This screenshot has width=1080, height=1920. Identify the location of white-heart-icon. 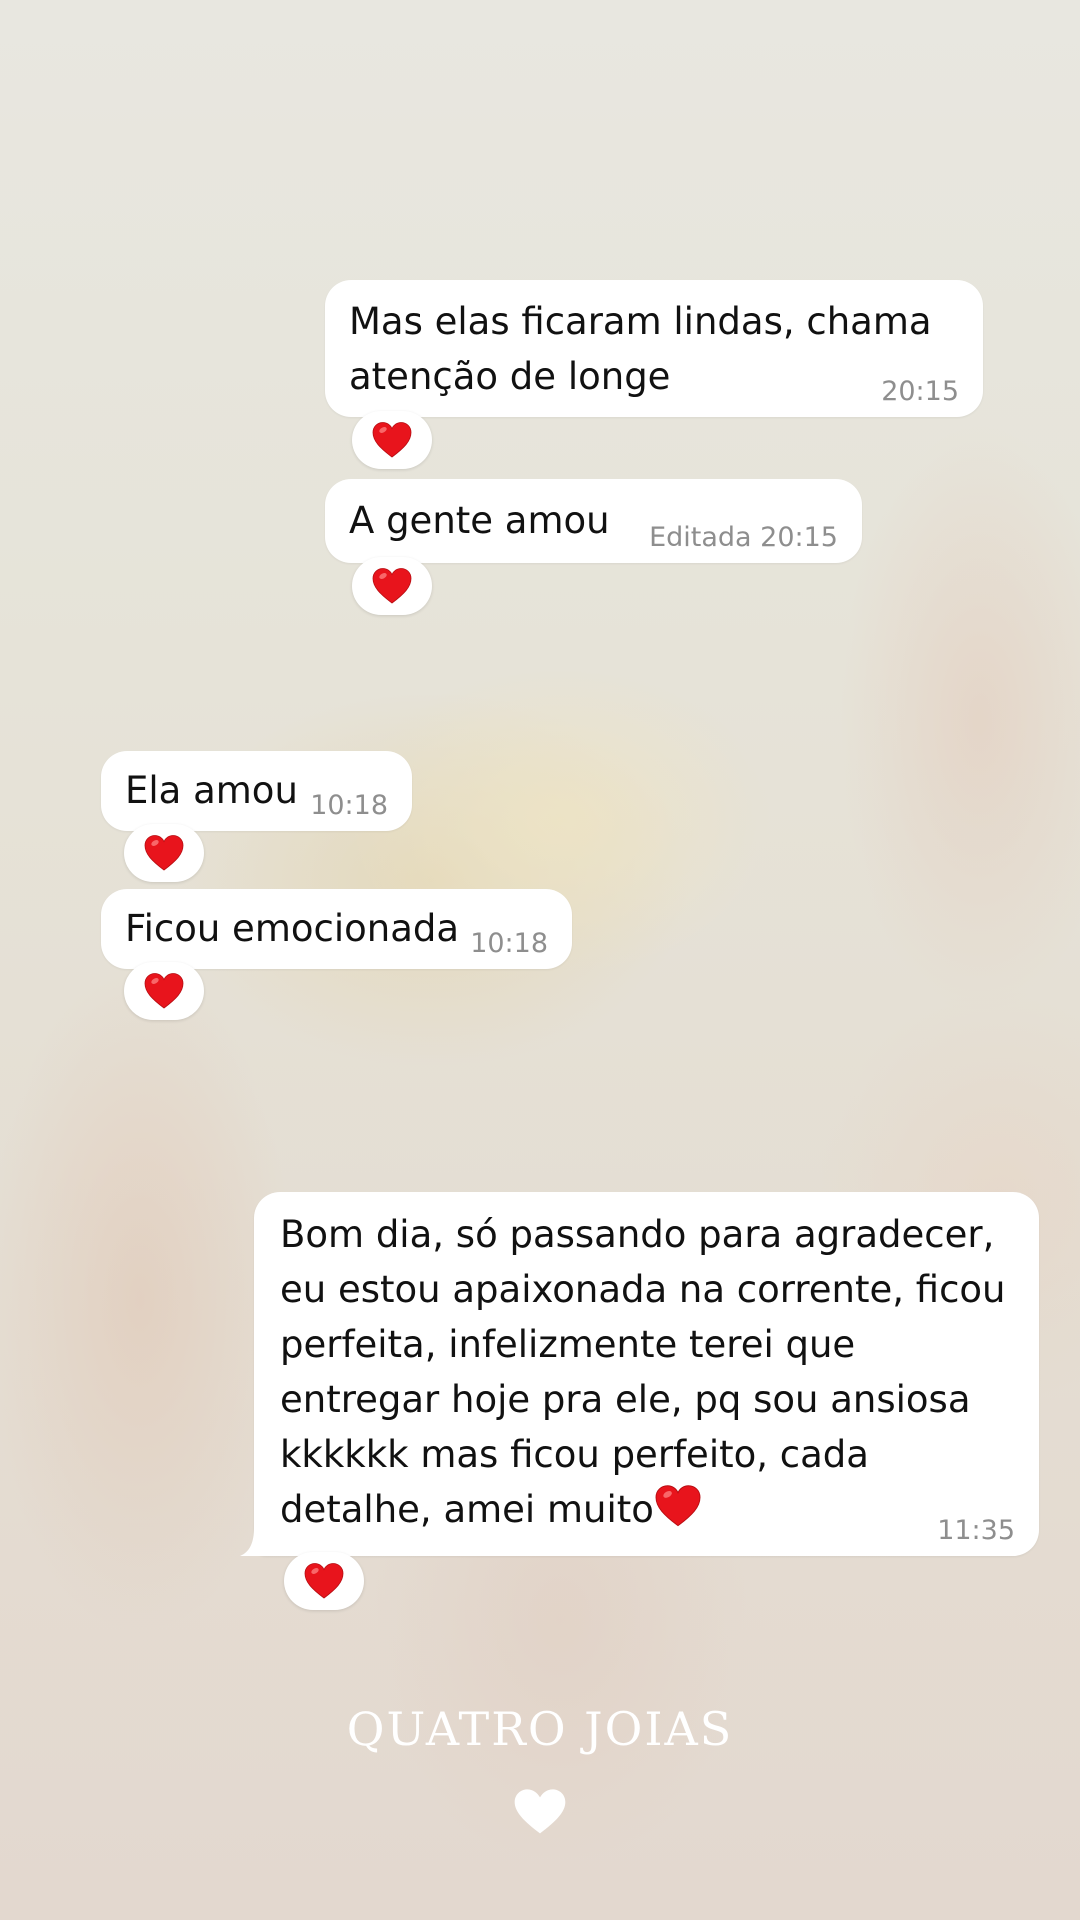
(540, 1812).